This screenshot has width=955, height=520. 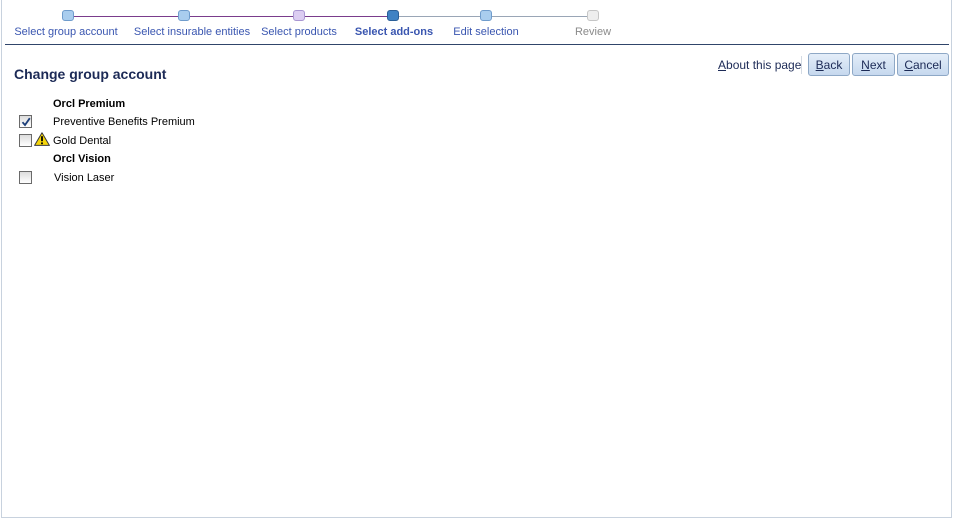 What do you see at coordinates (84, 178) in the screenshot?
I see `item-label-vision-laser: Vision Laser` at bounding box center [84, 178].